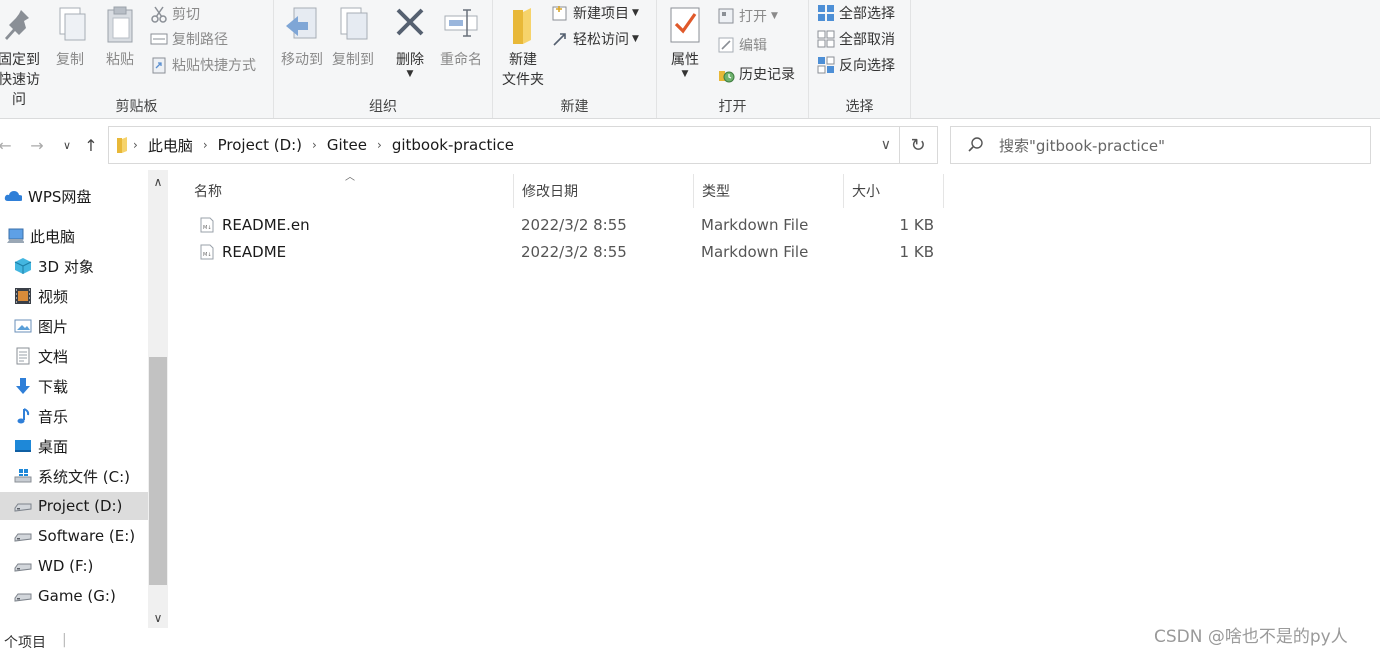  Describe the element at coordinates (23, 386) in the screenshot. I see `download-icon` at that location.